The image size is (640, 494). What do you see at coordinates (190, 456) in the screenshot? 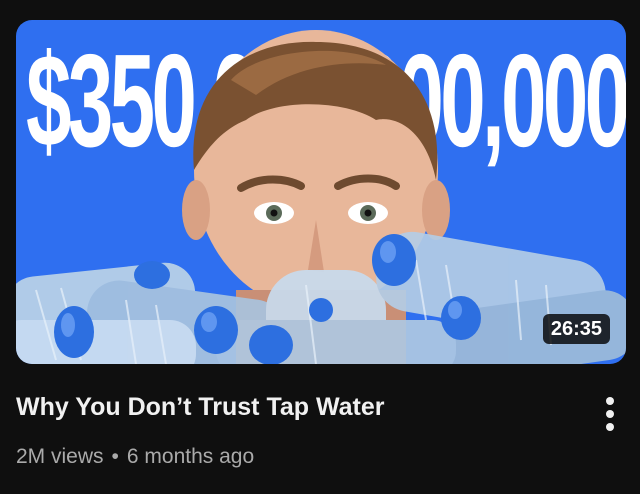
I see `upload-age: 6 months ago` at bounding box center [190, 456].